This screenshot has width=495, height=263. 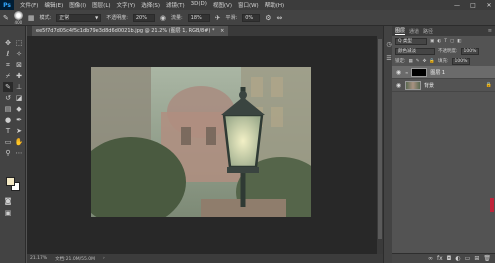 What do you see at coordinates (97, 17) in the screenshot?
I see `chevron-down-icon: ▼` at bounding box center [97, 17].